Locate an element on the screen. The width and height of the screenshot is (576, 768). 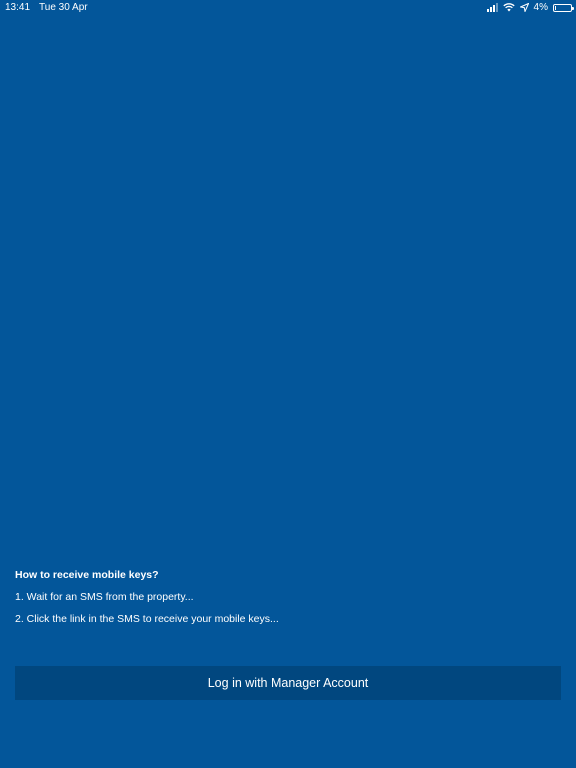
wifi-icon is located at coordinates (508, 7).